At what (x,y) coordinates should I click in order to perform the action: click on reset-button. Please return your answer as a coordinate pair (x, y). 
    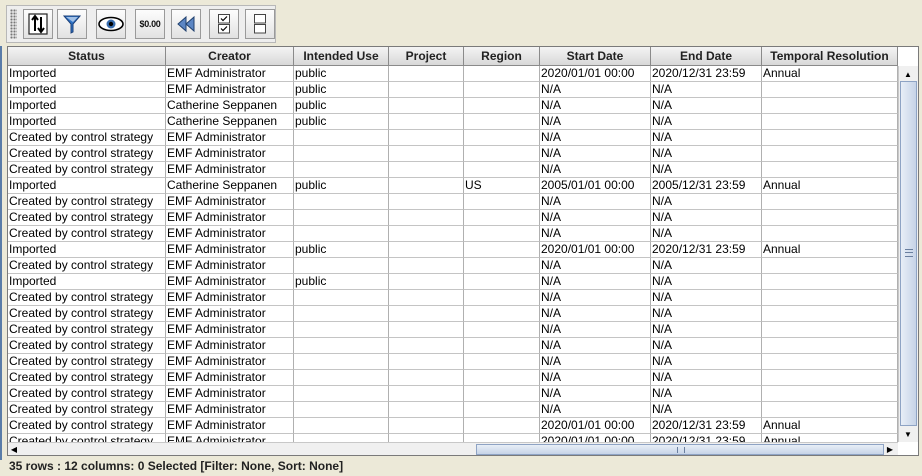
    Looking at the image, I should click on (186, 24).